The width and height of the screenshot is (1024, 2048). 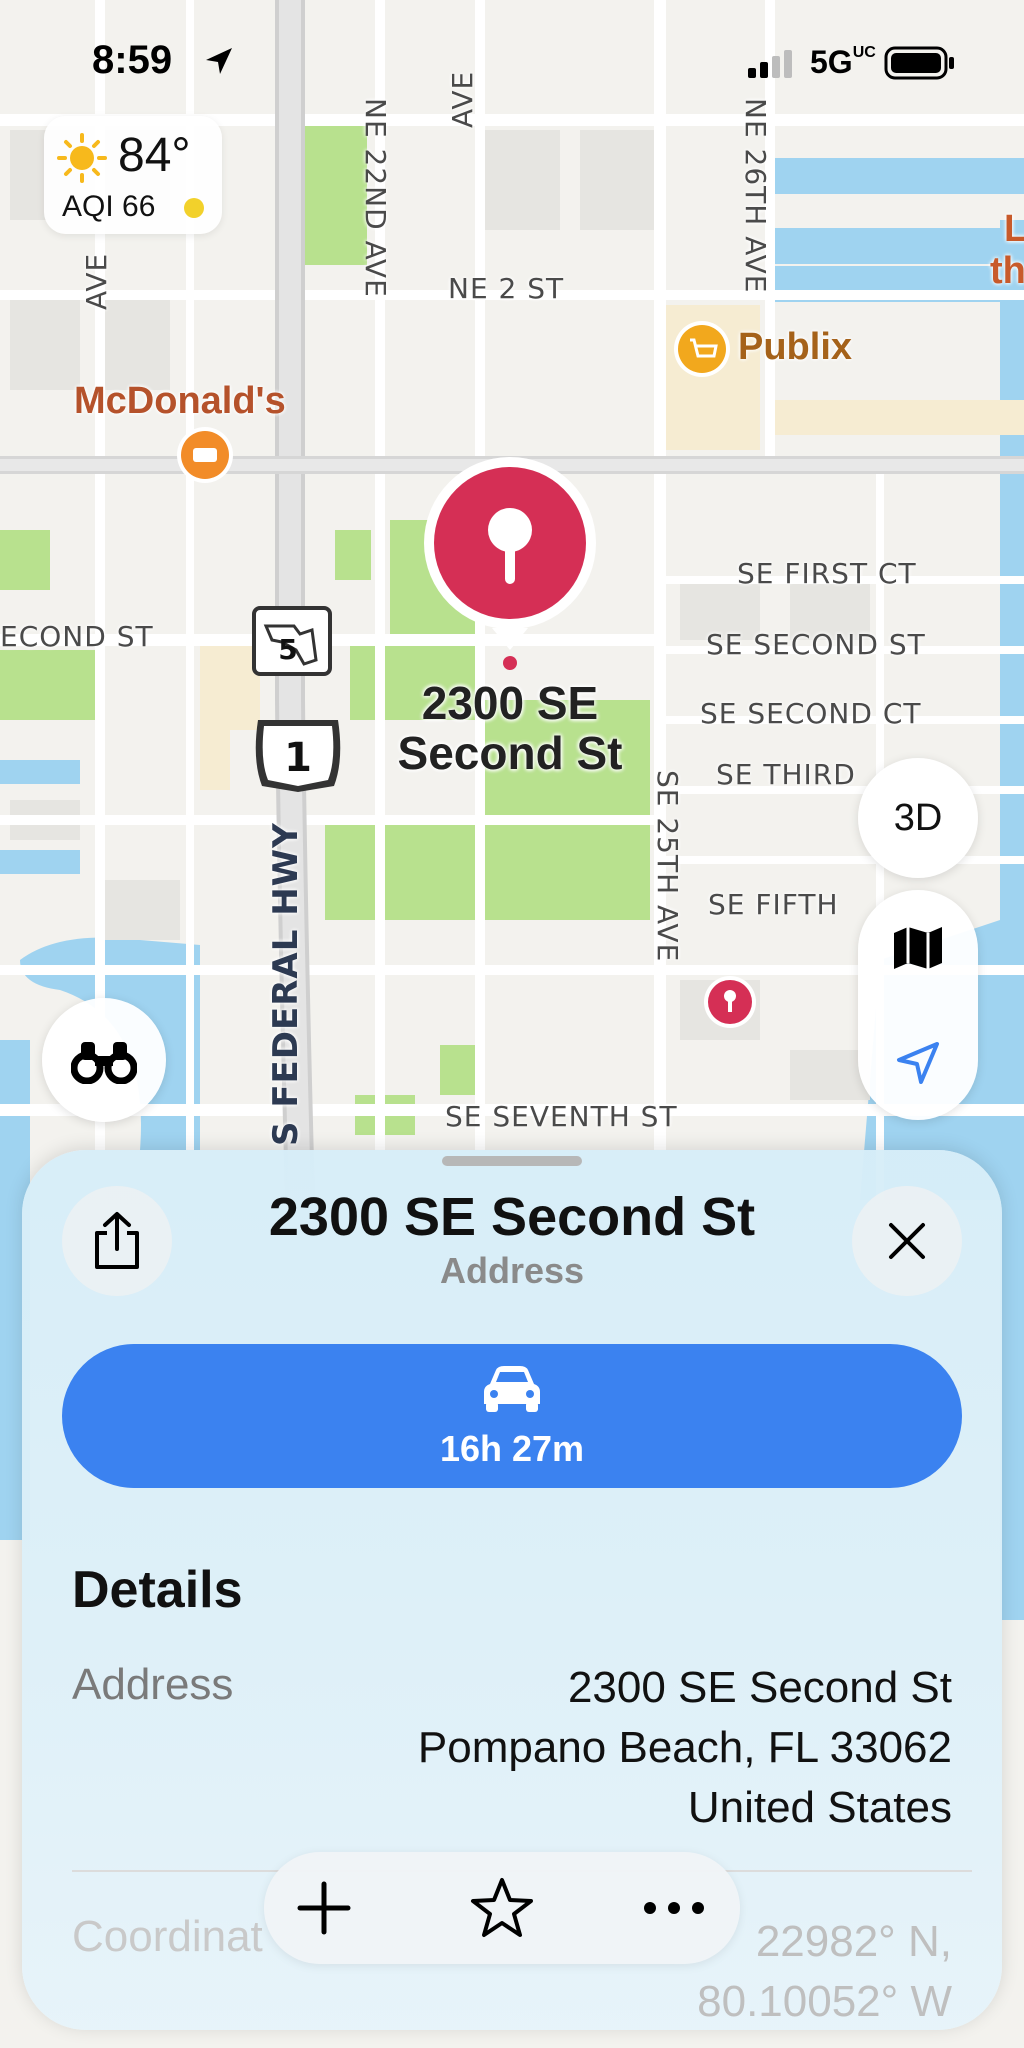 What do you see at coordinates (109, 206) in the screenshot?
I see `aqi-label: AQI 66` at bounding box center [109, 206].